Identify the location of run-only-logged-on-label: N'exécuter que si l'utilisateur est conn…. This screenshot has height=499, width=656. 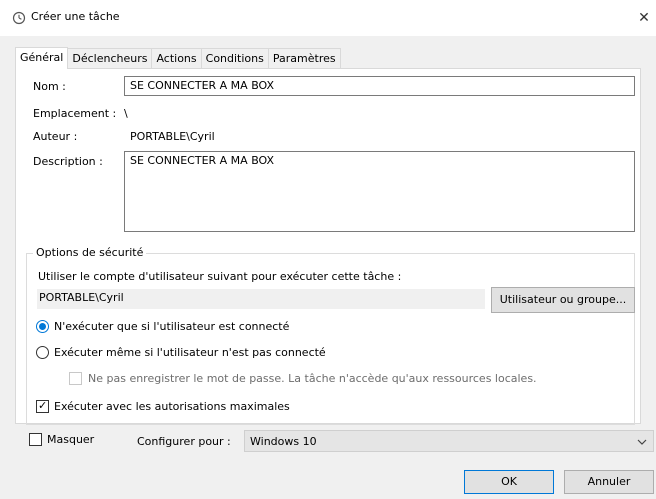
(171, 326).